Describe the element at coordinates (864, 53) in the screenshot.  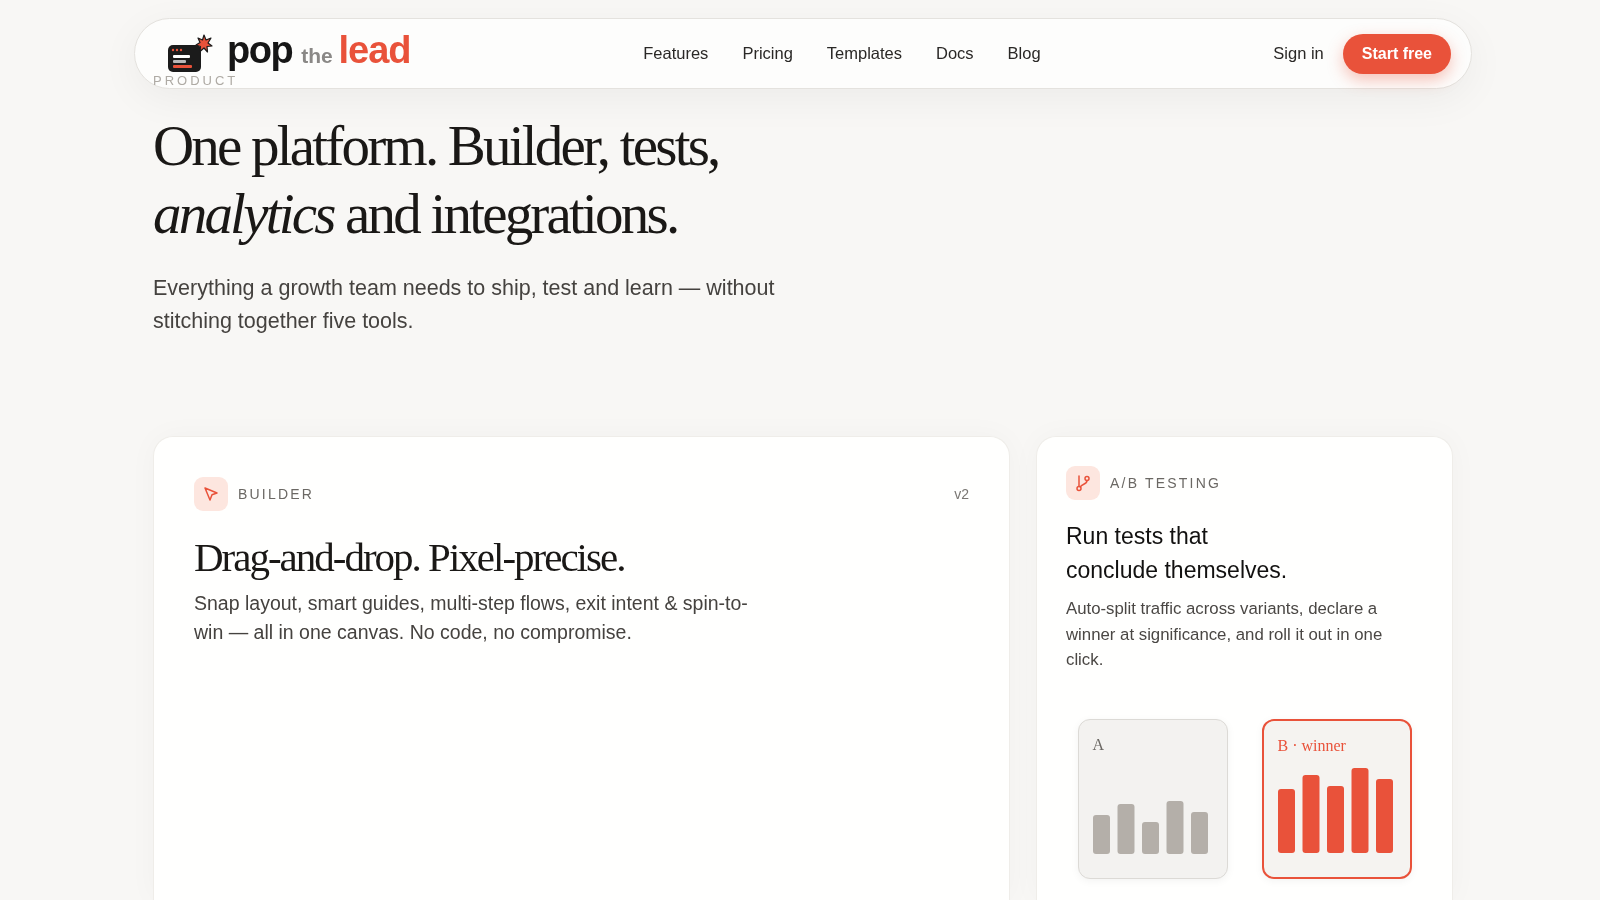
I see `nav-link: Templates` at that location.